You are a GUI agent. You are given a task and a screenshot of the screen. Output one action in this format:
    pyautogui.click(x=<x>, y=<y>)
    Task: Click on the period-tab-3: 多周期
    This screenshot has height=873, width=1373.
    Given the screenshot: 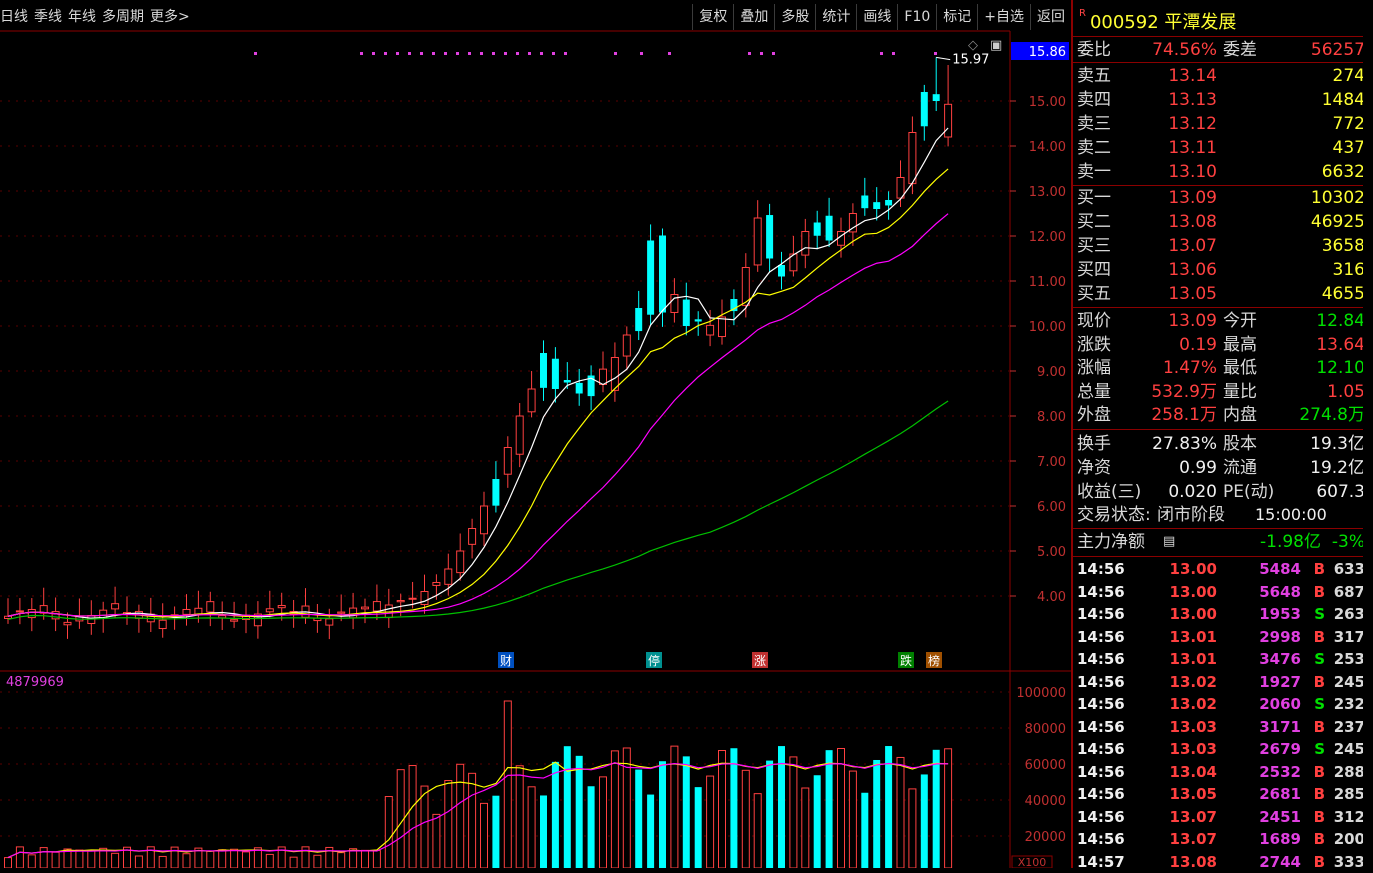 What is the action you would take?
    pyautogui.click(x=126, y=17)
    